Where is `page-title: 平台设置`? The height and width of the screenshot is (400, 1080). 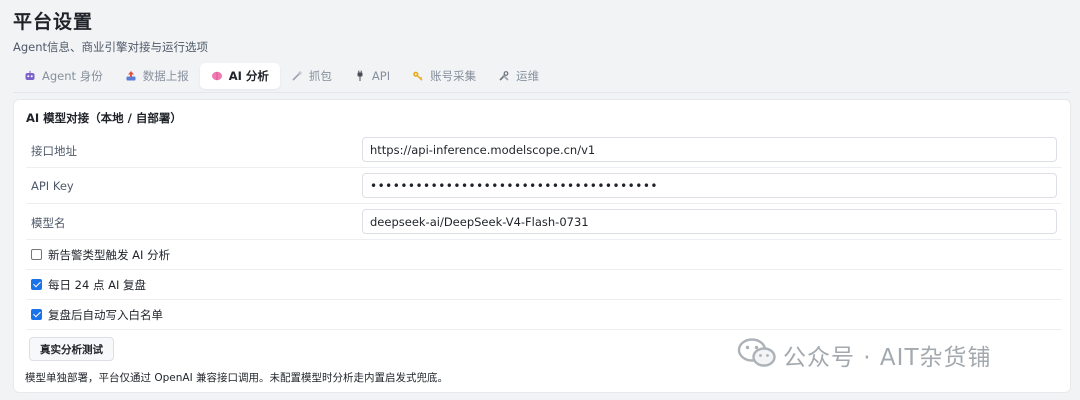
page-title: 平台设置 is located at coordinates (53, 22).